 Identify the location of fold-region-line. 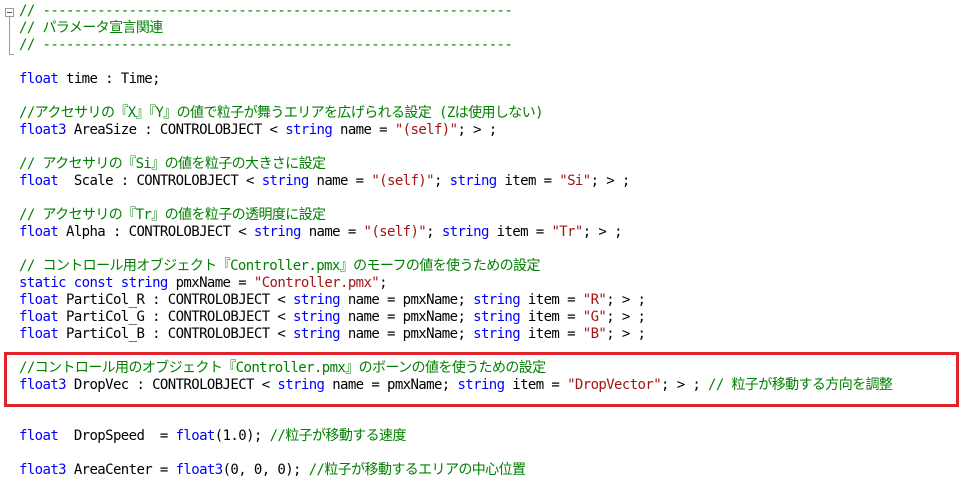
(9, 36).